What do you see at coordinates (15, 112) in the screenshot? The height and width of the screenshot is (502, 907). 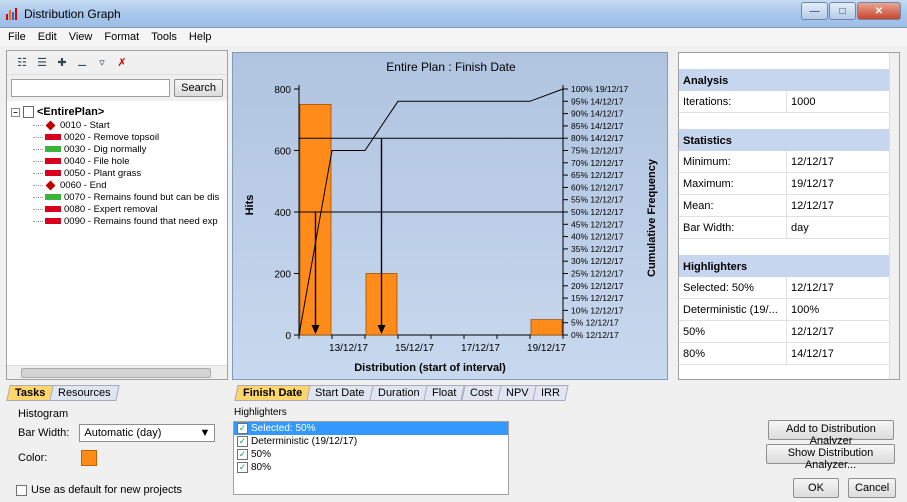 I see `collapse-toggle-icon: –` at bounding box center [15, 112].